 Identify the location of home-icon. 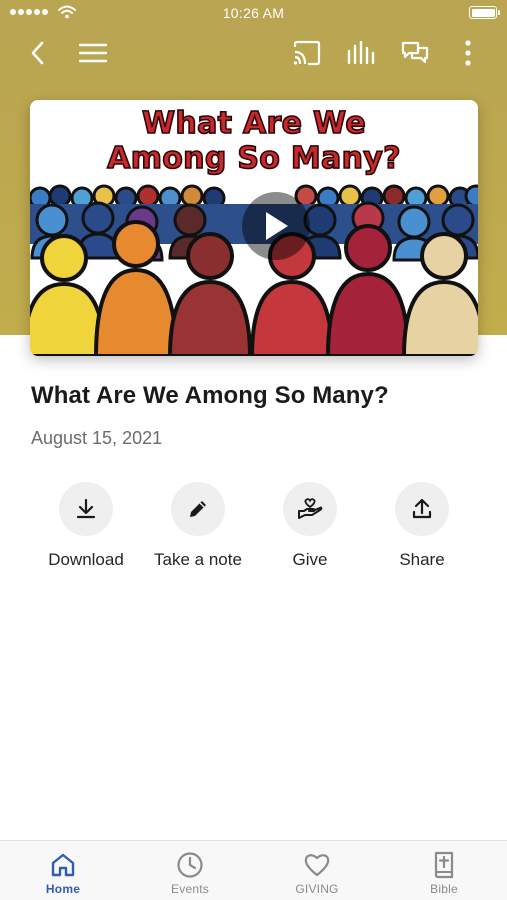
(63, 865).